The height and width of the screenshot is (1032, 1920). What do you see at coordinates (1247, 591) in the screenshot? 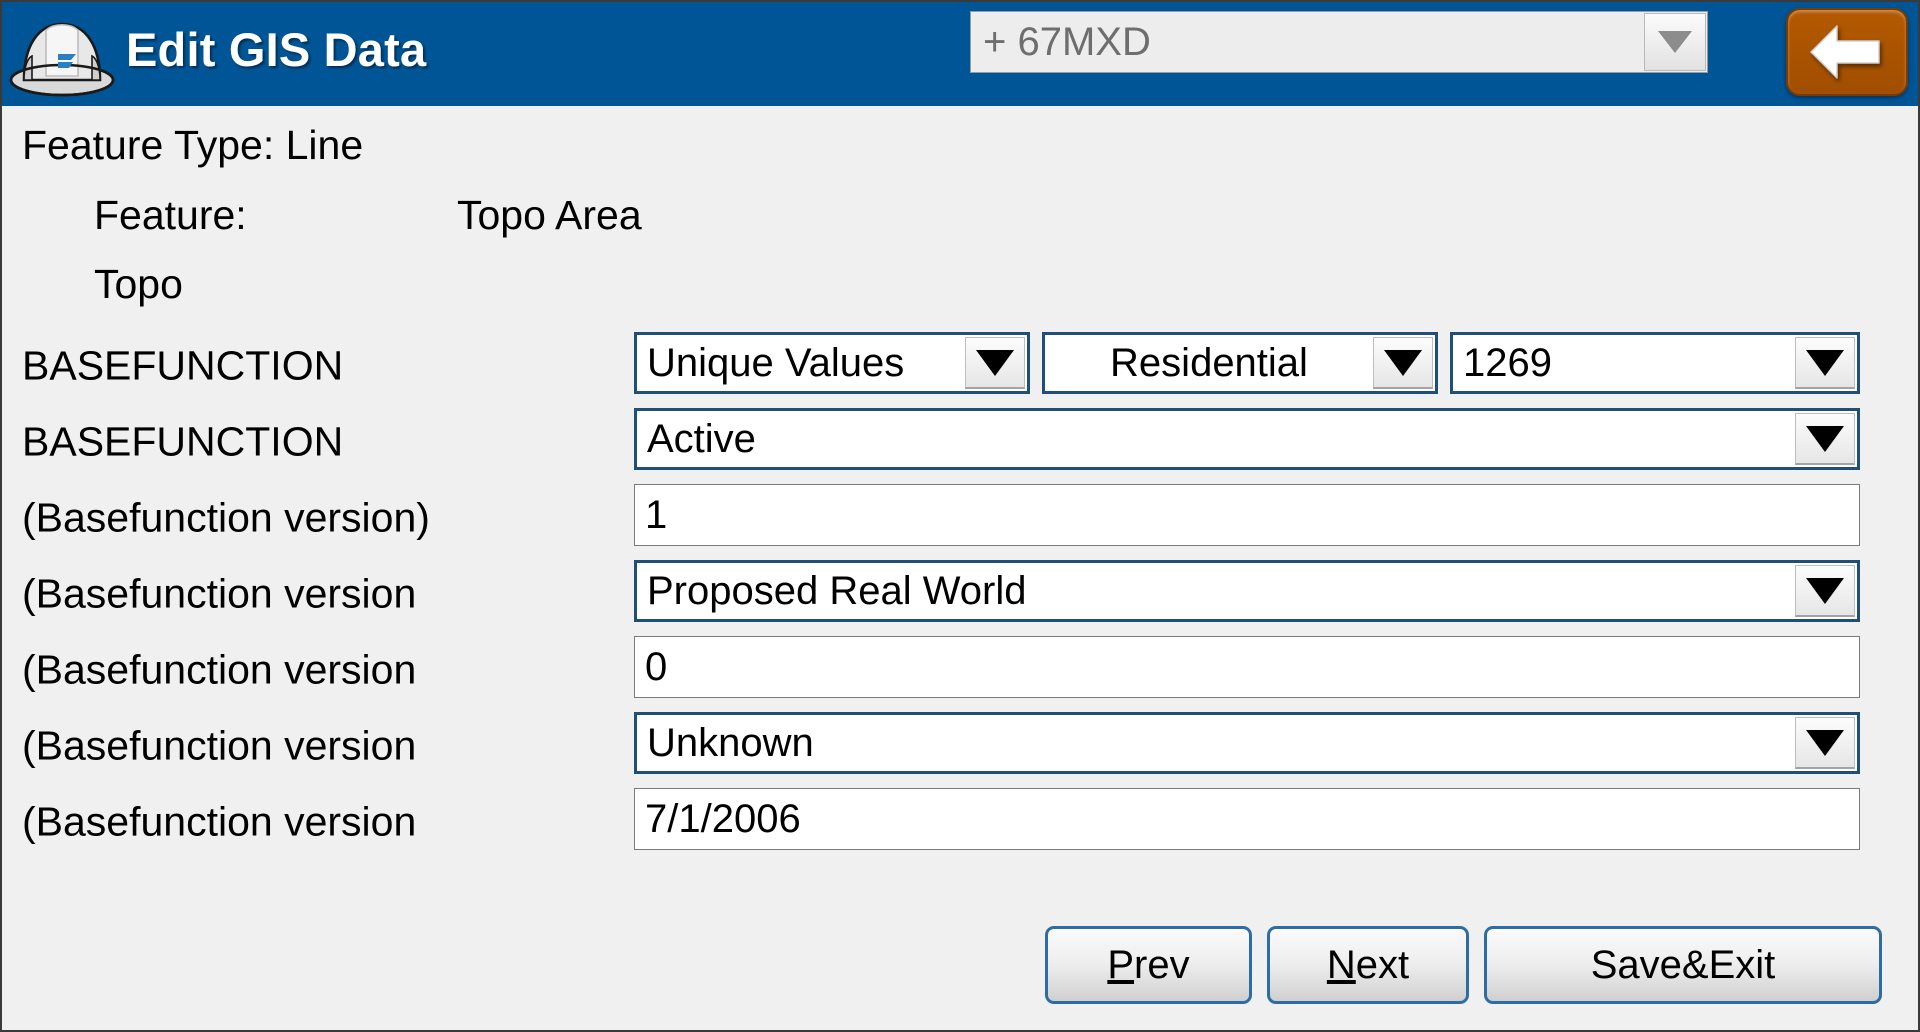
I see `basefunction-world-select: Proposed Real World` at bounding box center [1247, 591].